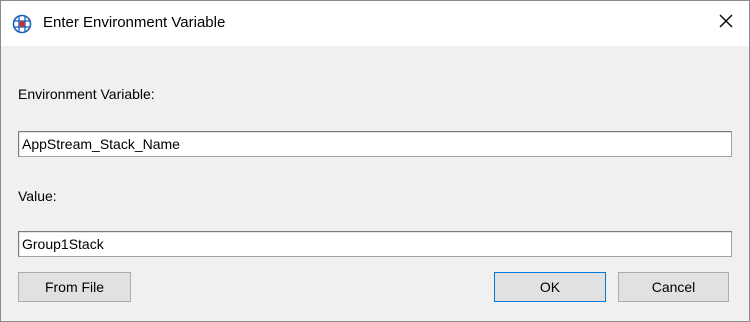 The height and width of the screenshot is (322, 750). I want to click on value-input, so click(375, 244).